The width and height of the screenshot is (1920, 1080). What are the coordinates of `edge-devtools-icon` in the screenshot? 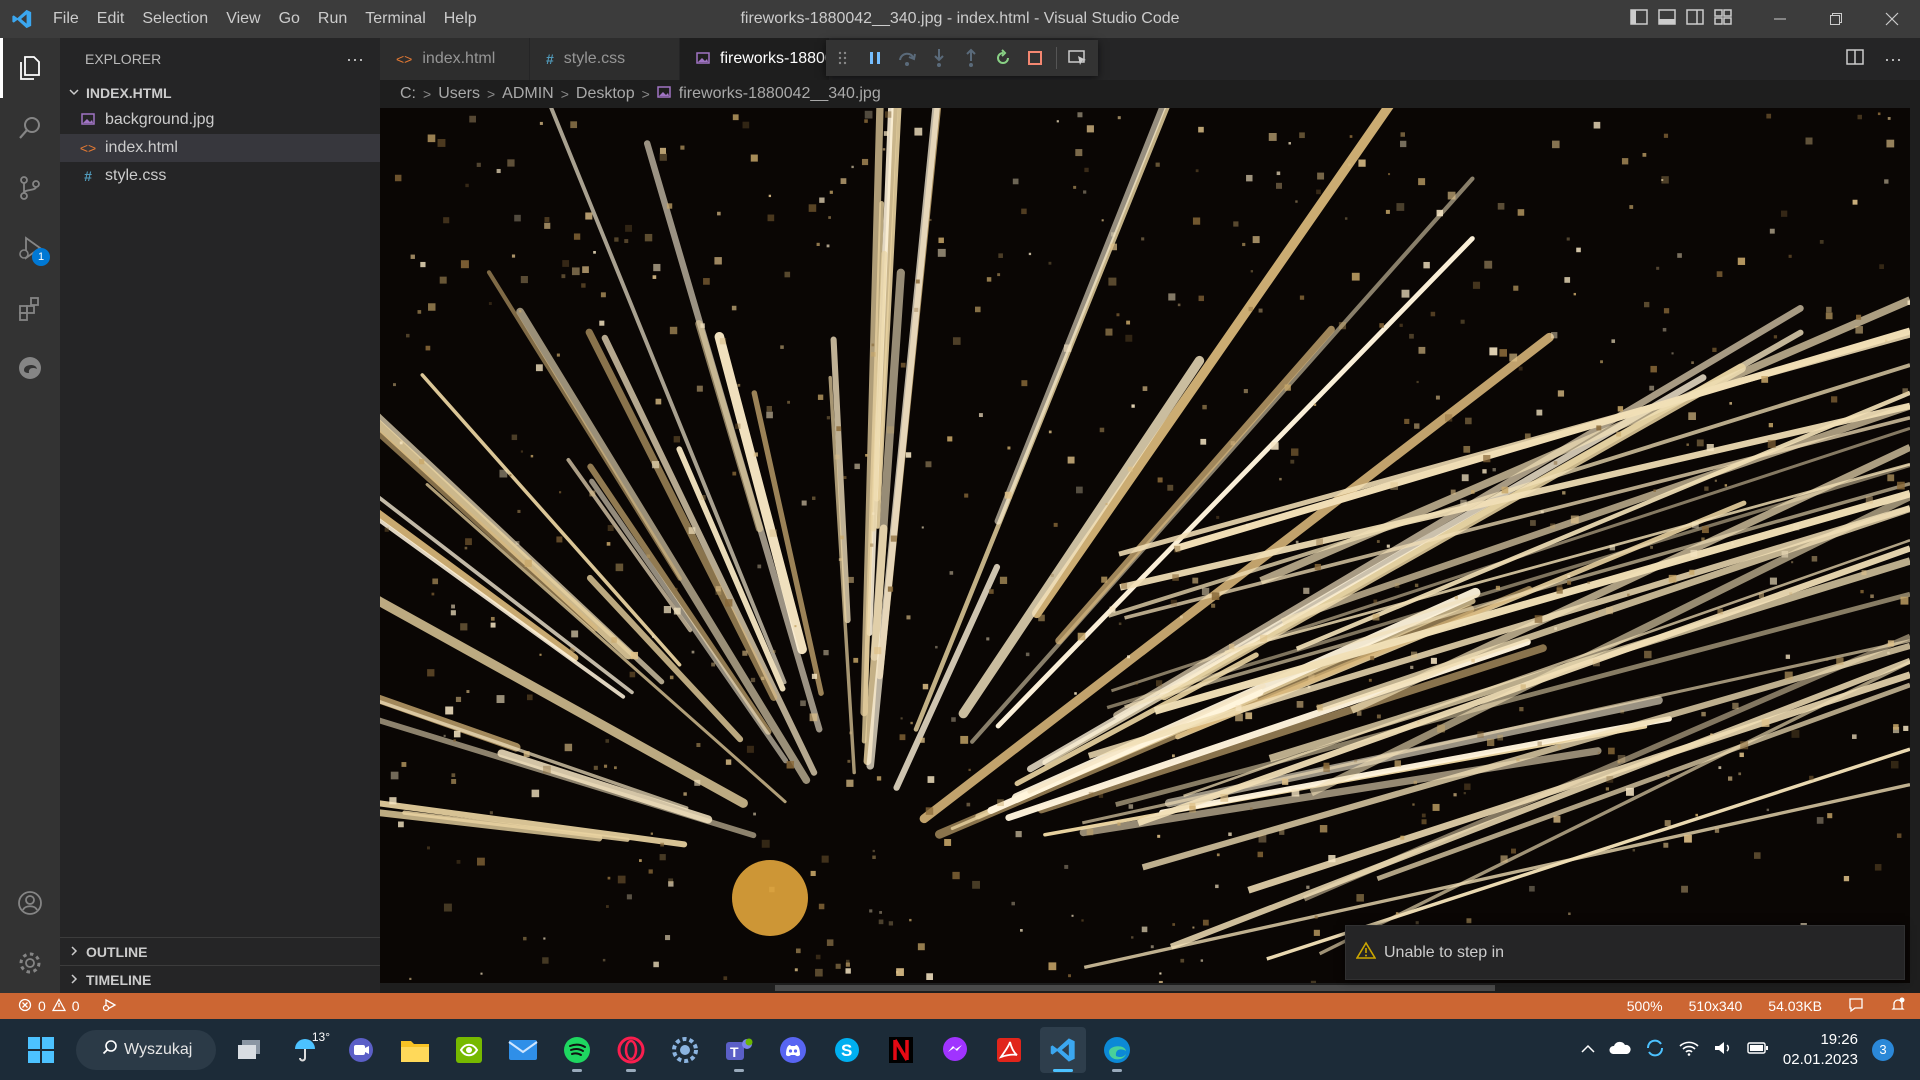 It's located at (30, 368).